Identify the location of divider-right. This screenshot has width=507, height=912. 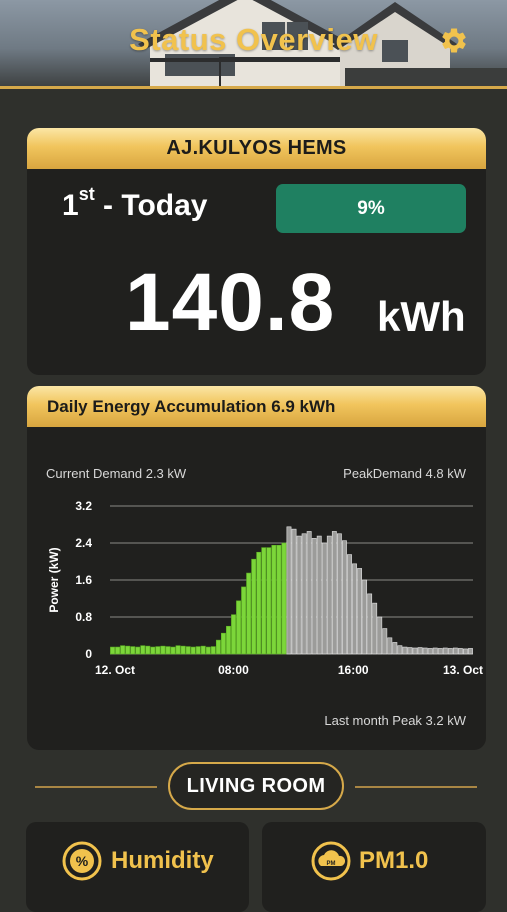
(416, 787).